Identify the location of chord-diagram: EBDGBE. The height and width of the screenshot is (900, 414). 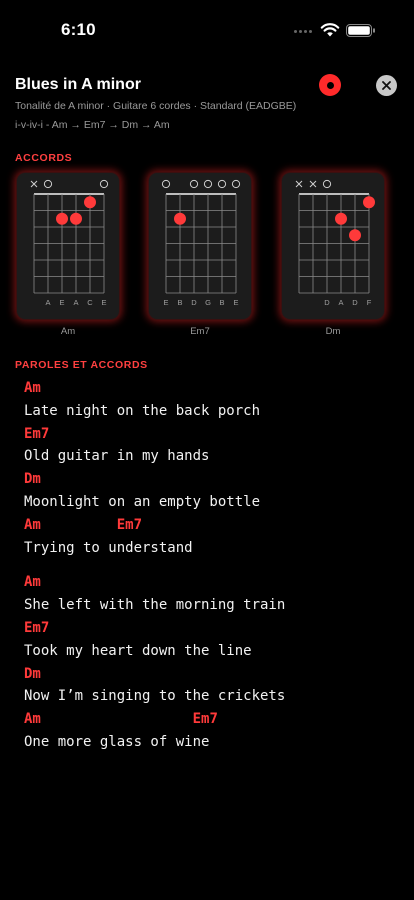
(201, 243).